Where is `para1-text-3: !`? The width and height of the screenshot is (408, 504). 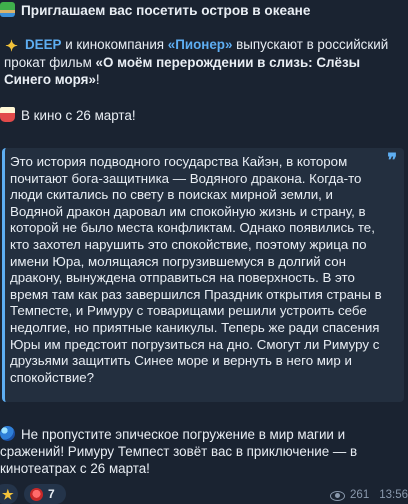
para1-text-3: ! is located at coordinates (97, 79).